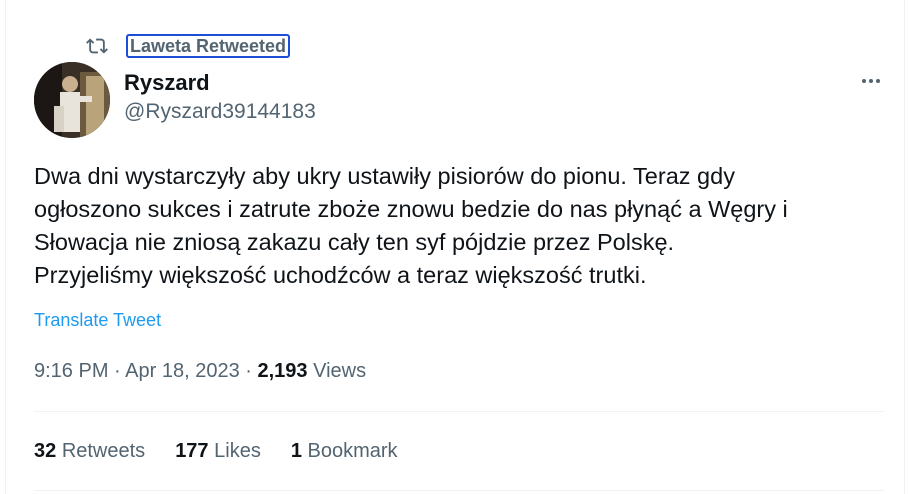 Image resolution: width=910 pixels, height=494 pixels. Describe the element at coordinates (167, 83) in the screenshot. I see `author-name: Ryszard` at that location.